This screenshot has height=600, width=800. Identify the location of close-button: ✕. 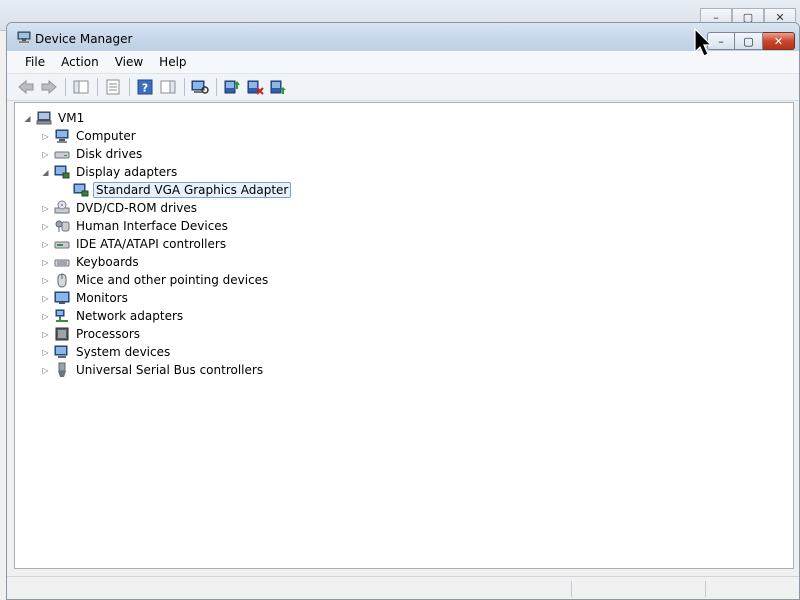
(779, 41).